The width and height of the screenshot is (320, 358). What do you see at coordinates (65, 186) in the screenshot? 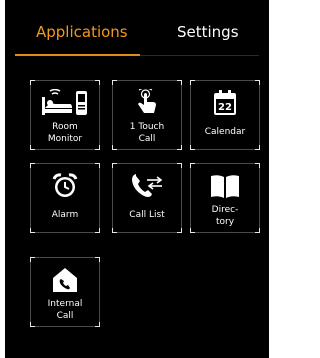
I see `alarm-clock-icon` at bounding box center [65, 186].